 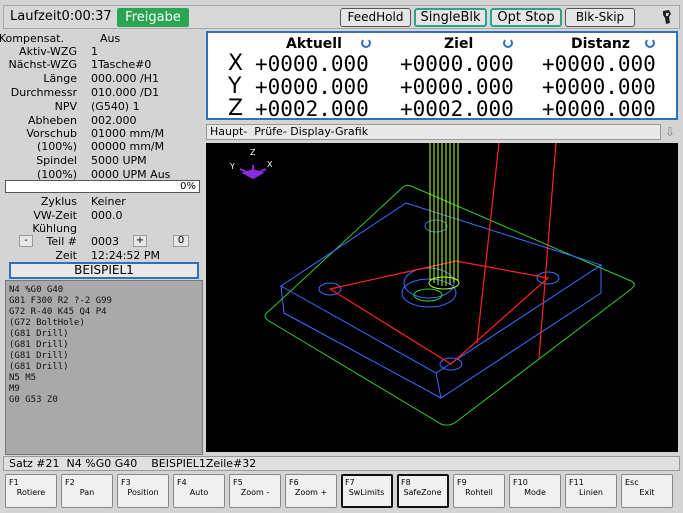 I want to click on single-block-button: SingleBlk, so click(x=450, y=17).